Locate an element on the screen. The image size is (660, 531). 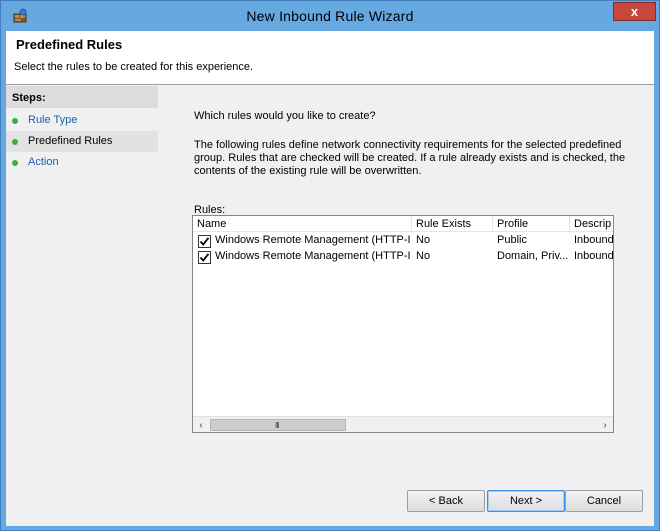
horizontal-scrollbar: ‹ III › is located at coordinates (403, 424).